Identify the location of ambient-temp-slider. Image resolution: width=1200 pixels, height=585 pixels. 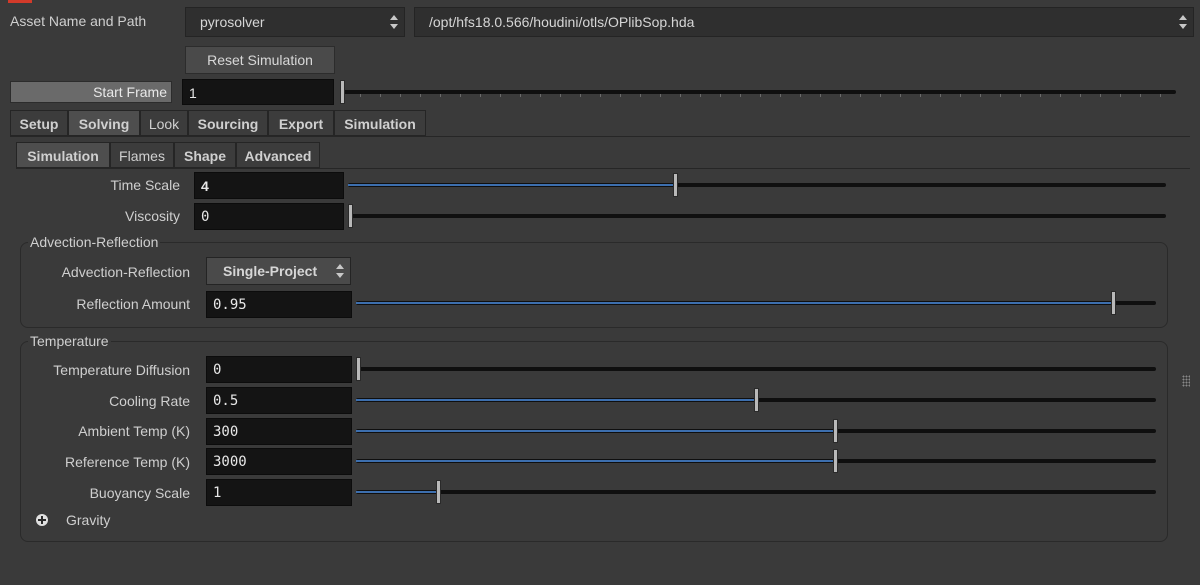
(756, 431).